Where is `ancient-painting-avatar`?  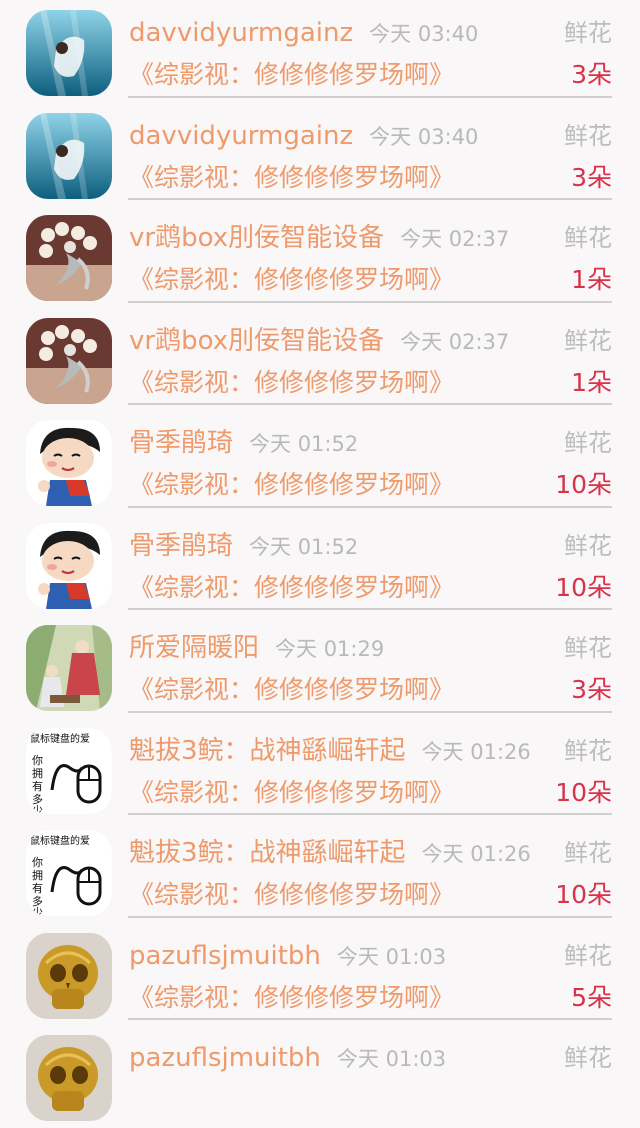
ancient-painting-avatar is located at coordinates (69, 668).